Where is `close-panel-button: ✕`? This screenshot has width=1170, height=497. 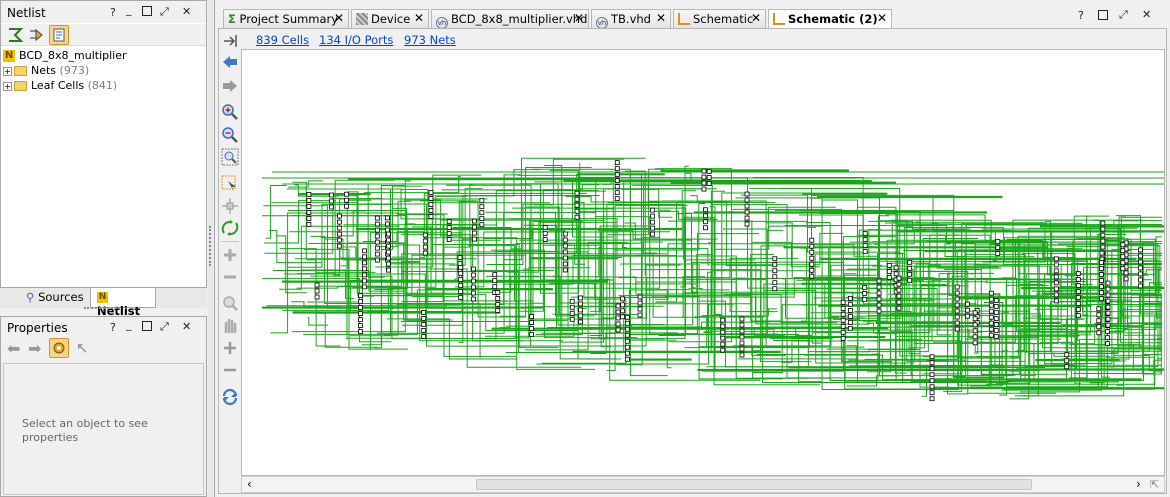
close-panel-button: ✕ is located at coordinates (186, 11).